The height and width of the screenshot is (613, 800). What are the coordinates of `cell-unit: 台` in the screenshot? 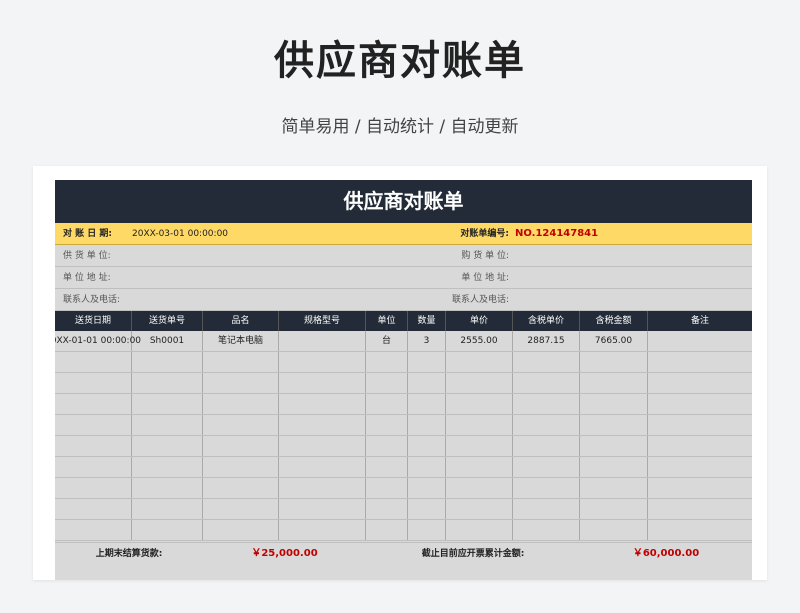 It's located at (387, 341).